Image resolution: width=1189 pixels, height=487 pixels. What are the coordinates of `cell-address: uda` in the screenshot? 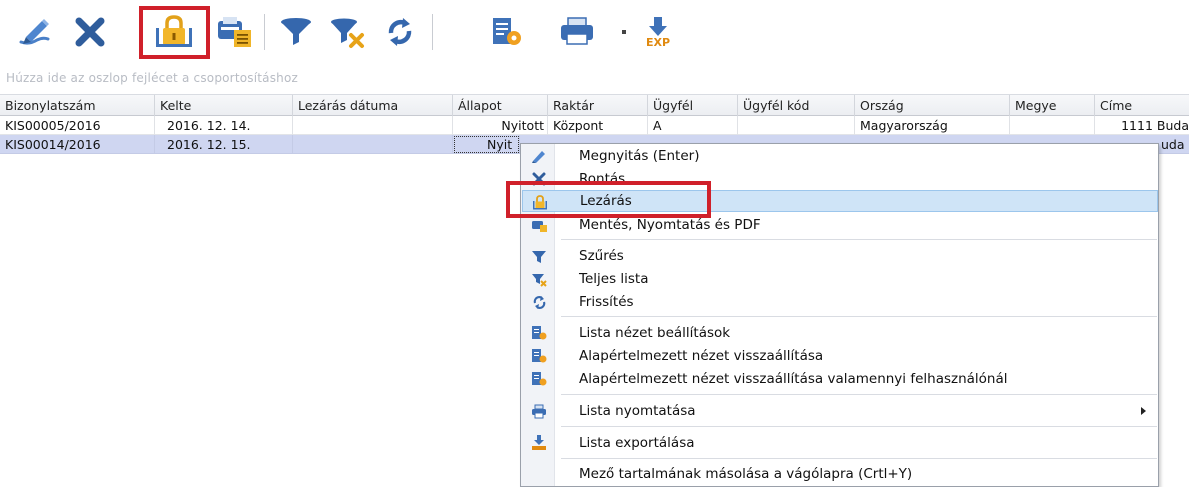 It's located at (1174, 144).